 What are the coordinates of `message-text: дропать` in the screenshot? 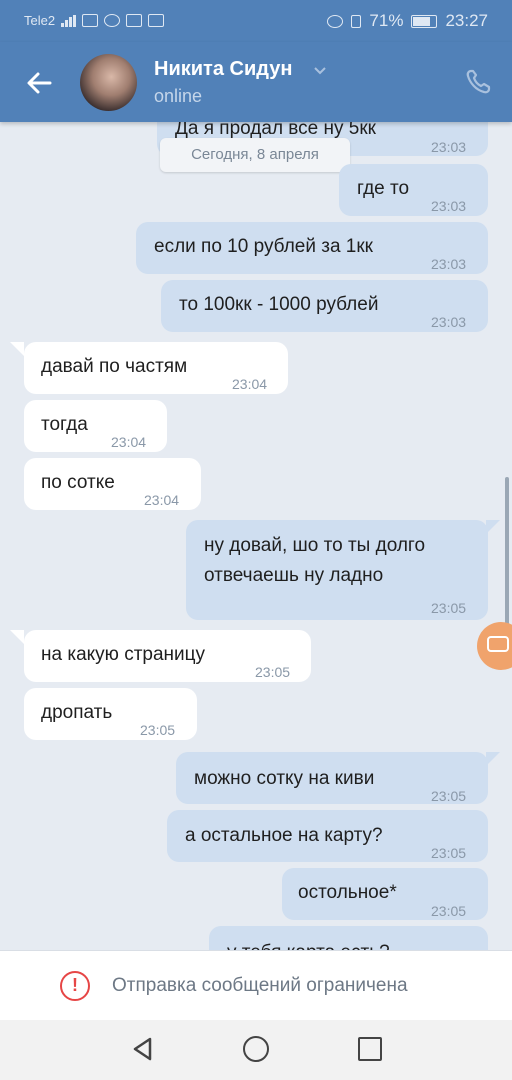 It's located at (77, 712).